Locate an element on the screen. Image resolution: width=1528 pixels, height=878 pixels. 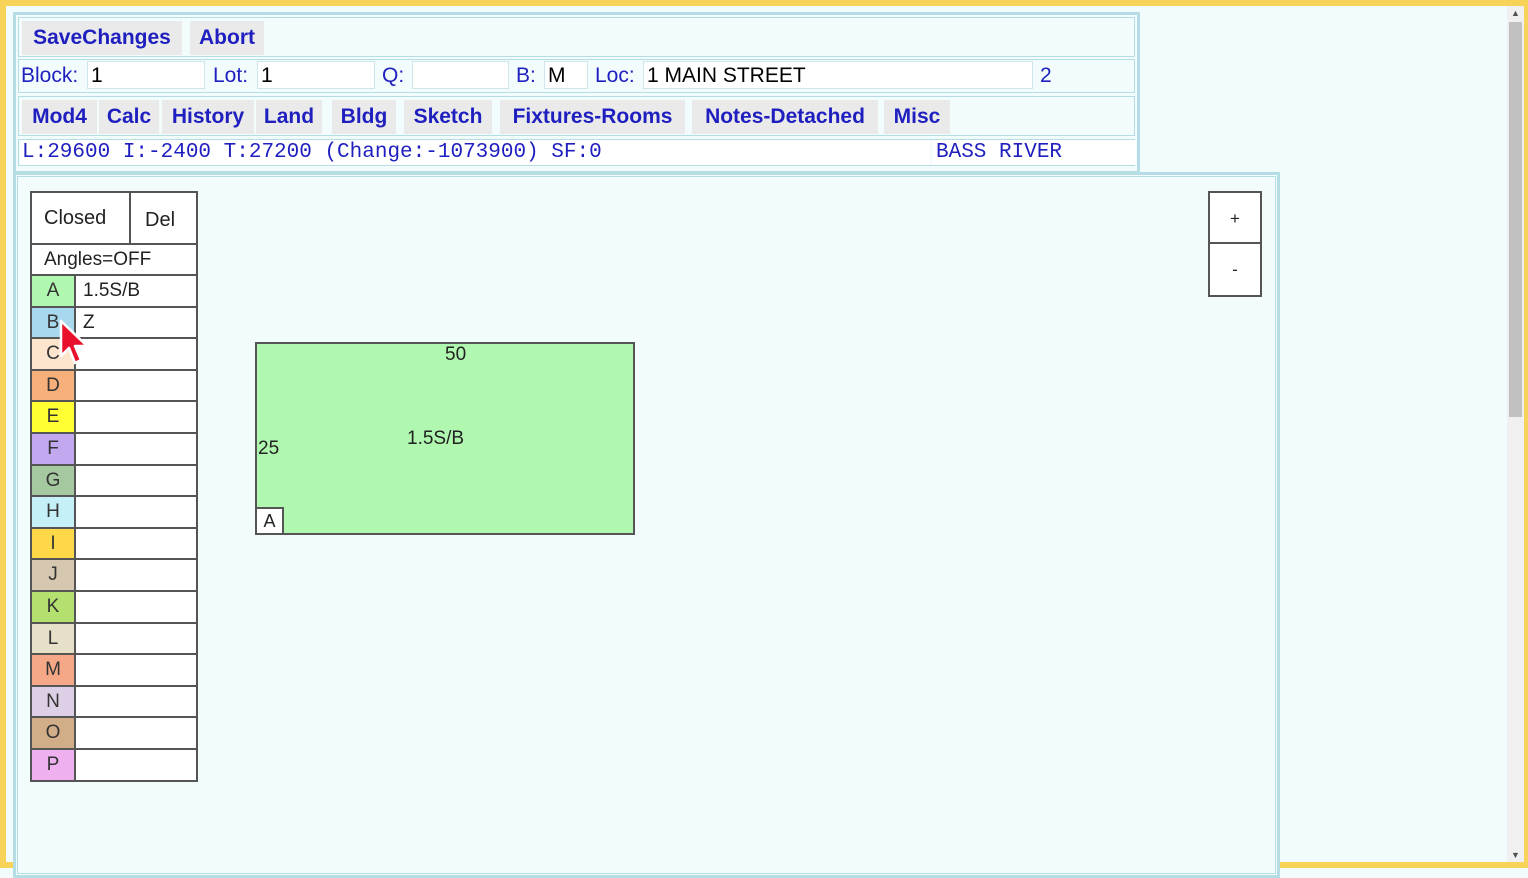
scroll-thumb is located at coordinates (1515, 219).